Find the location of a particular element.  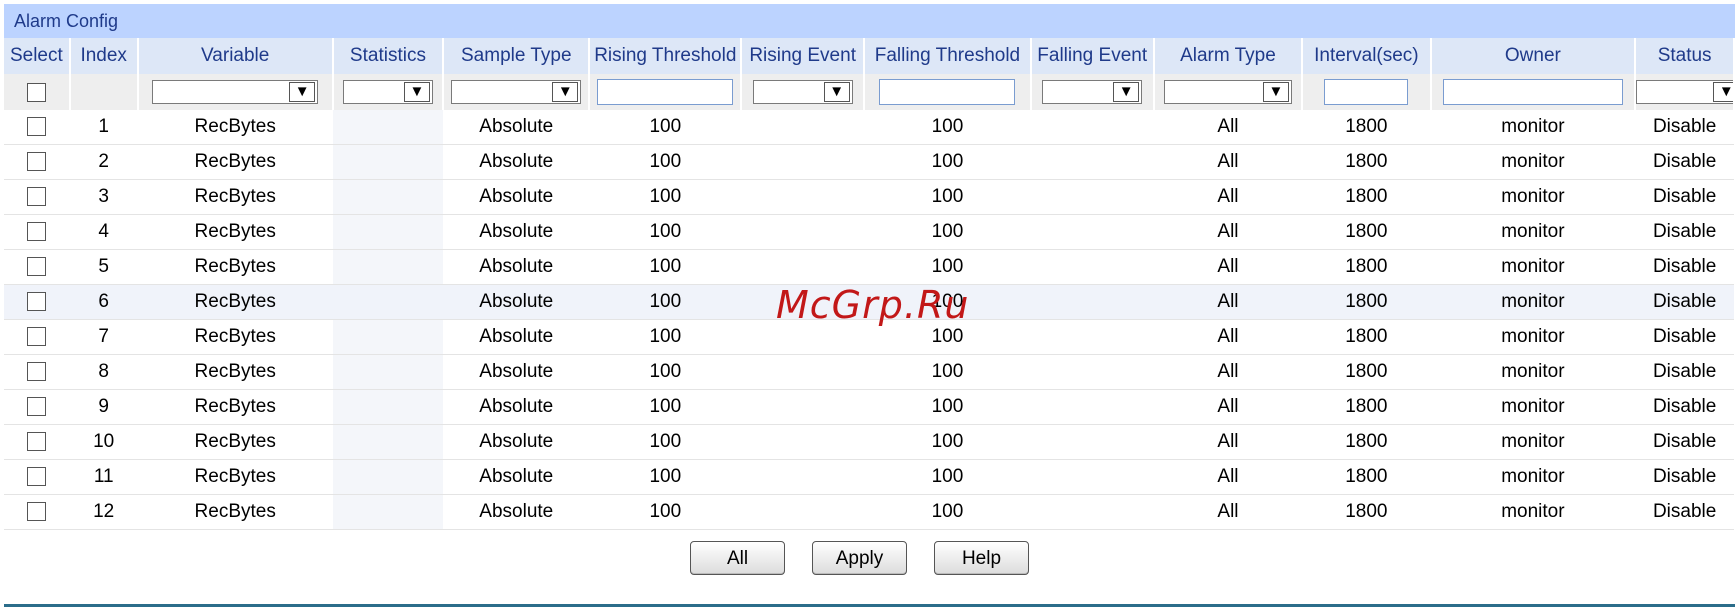

cell-index: 5 is located at coordinates (103, 267).